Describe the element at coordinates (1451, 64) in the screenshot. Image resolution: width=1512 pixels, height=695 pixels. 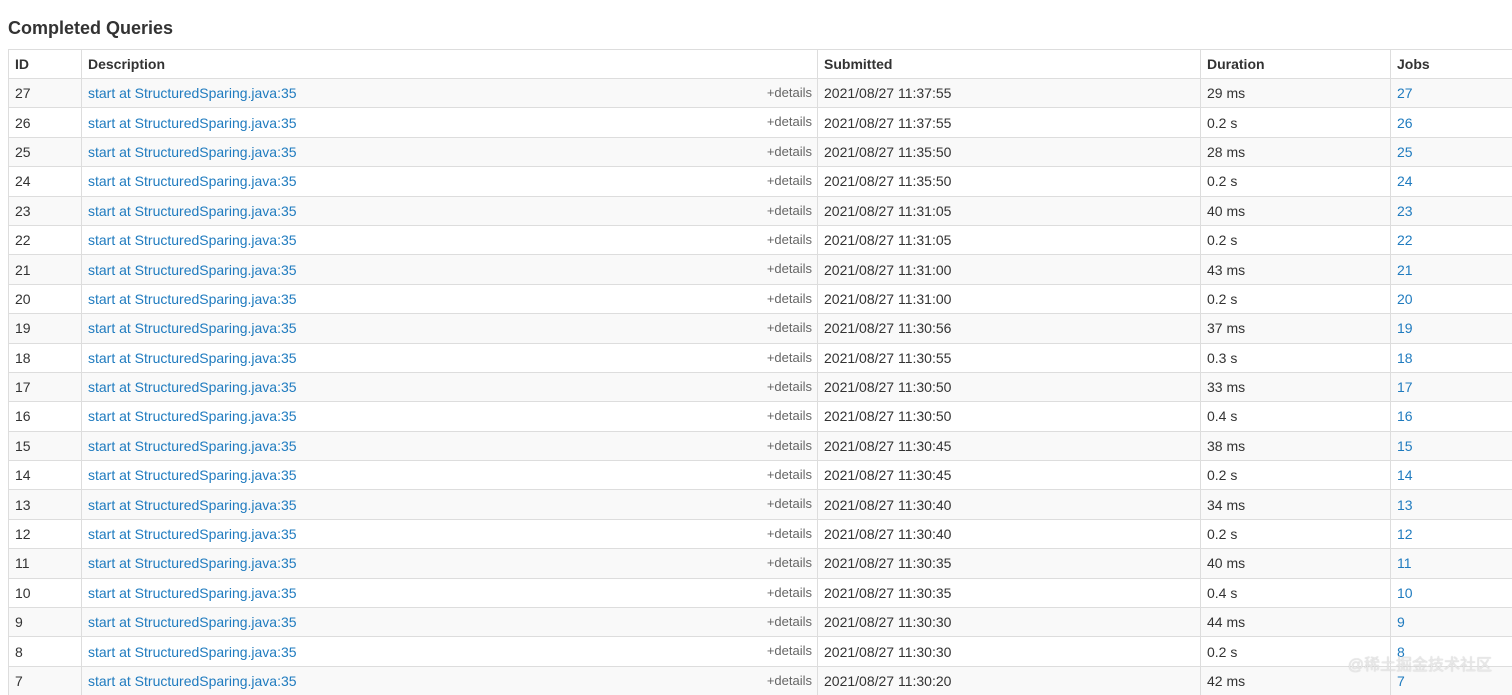
I see `column-header-jobs: Jobs` at that location.